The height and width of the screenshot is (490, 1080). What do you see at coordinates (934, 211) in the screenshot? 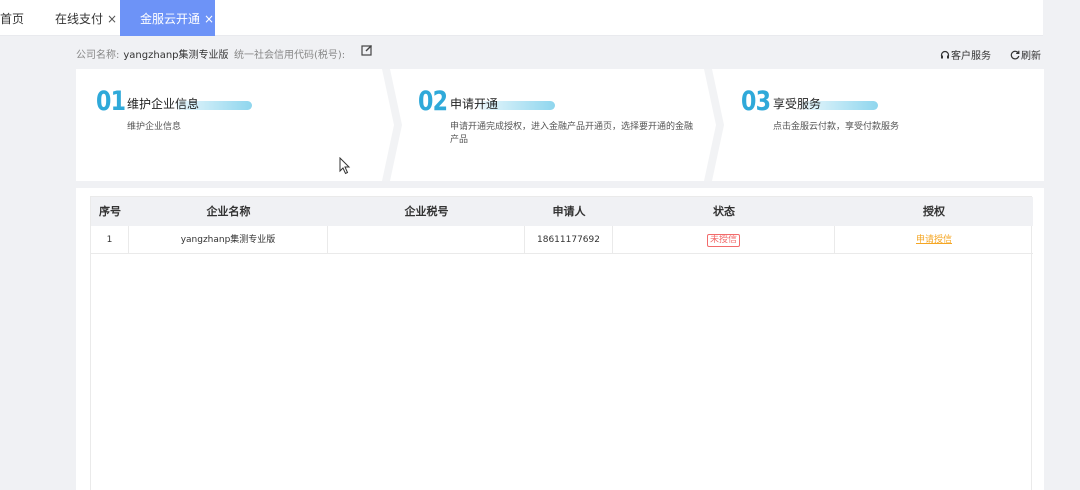
I see `col-header-authorization: 授权` at bounding box center [934, 211].